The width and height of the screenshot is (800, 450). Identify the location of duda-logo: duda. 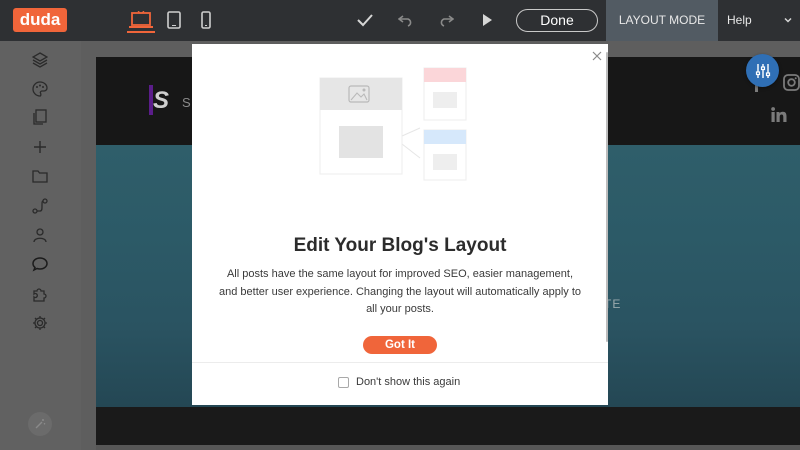
(40, 20).